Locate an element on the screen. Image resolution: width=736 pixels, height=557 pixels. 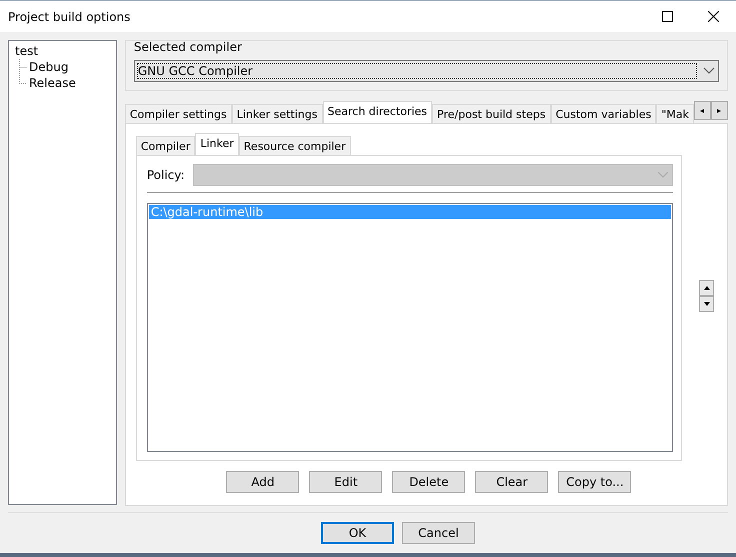
action-button: Delete is located at coordinates (429, 482).